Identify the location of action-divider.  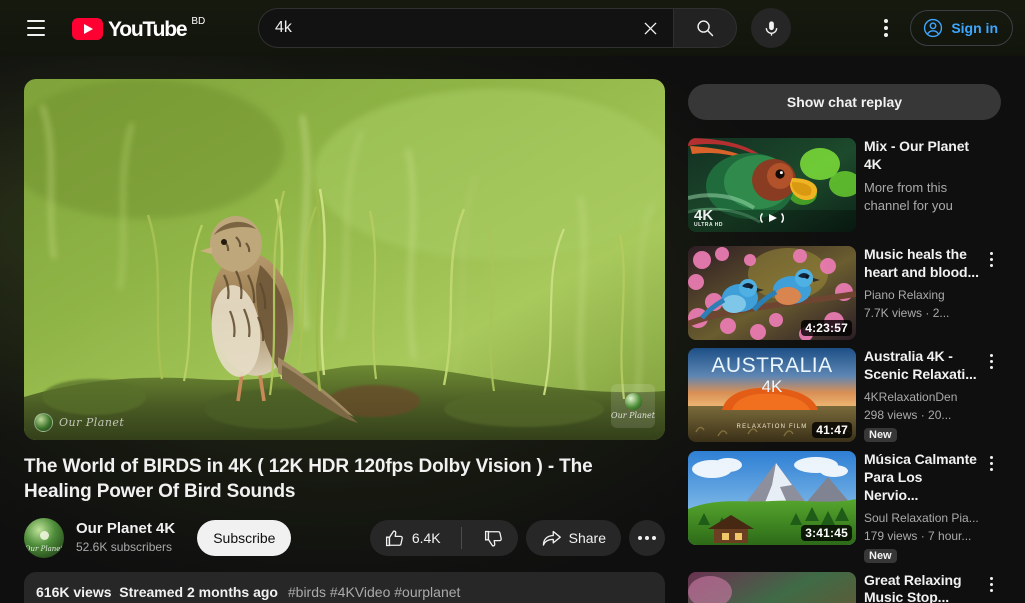
(461, 538).